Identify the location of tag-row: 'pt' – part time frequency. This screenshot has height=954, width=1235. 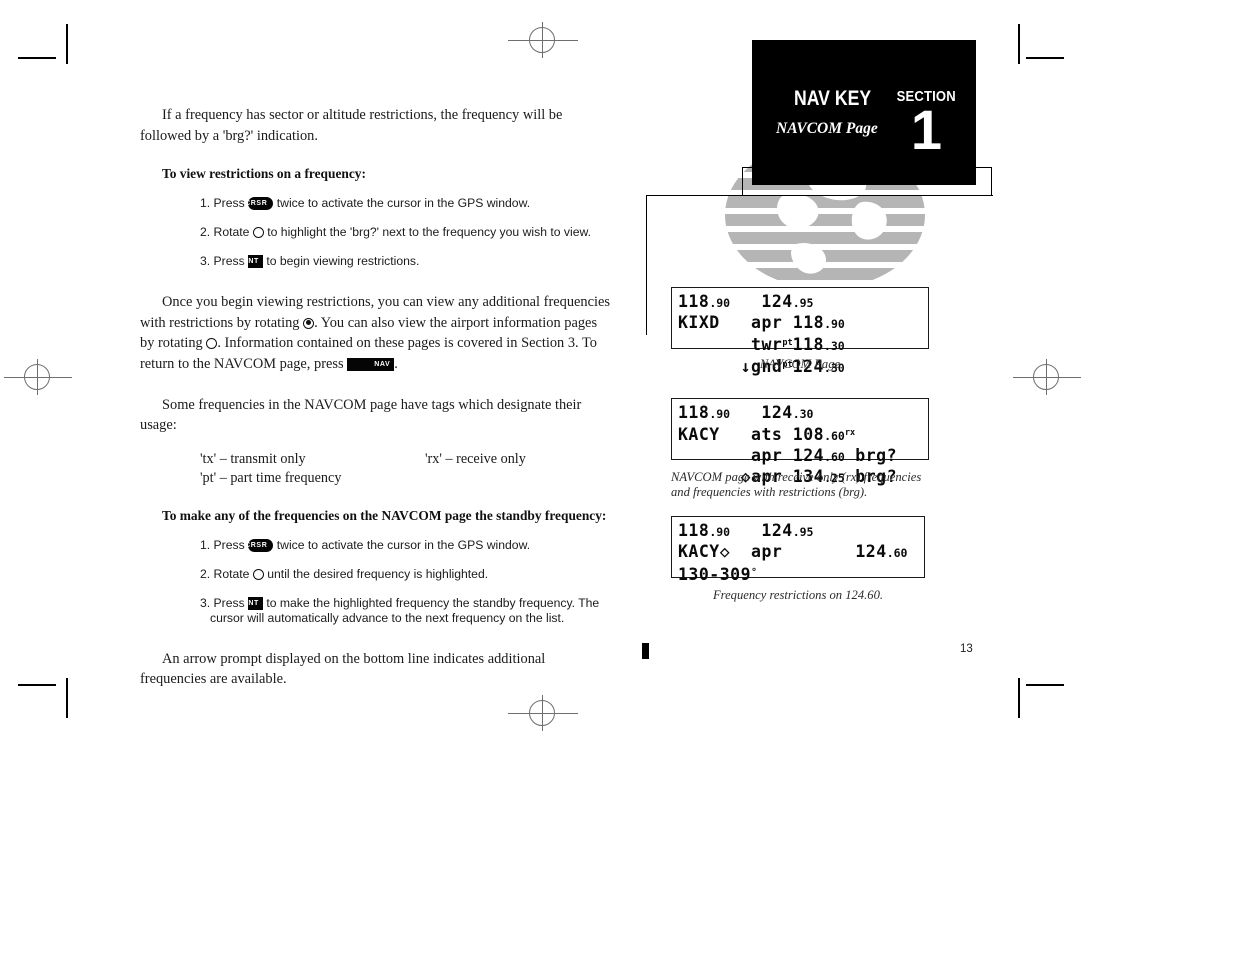
(405, 478).